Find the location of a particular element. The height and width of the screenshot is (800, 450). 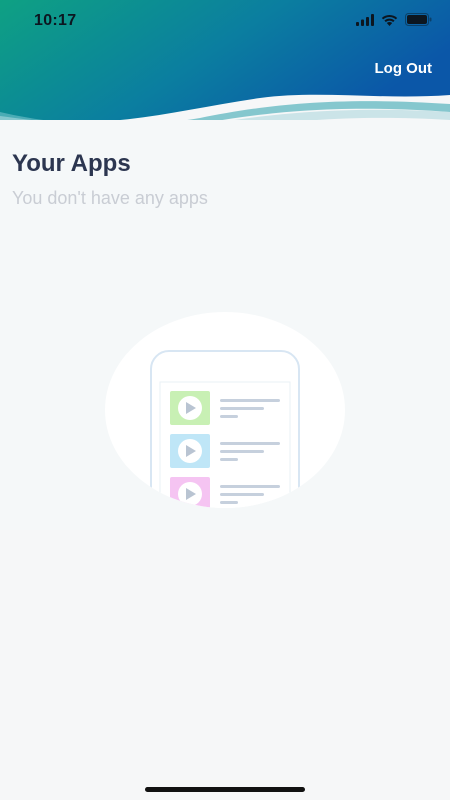

logout-button: Log Out is located at coordinates (403, 68).